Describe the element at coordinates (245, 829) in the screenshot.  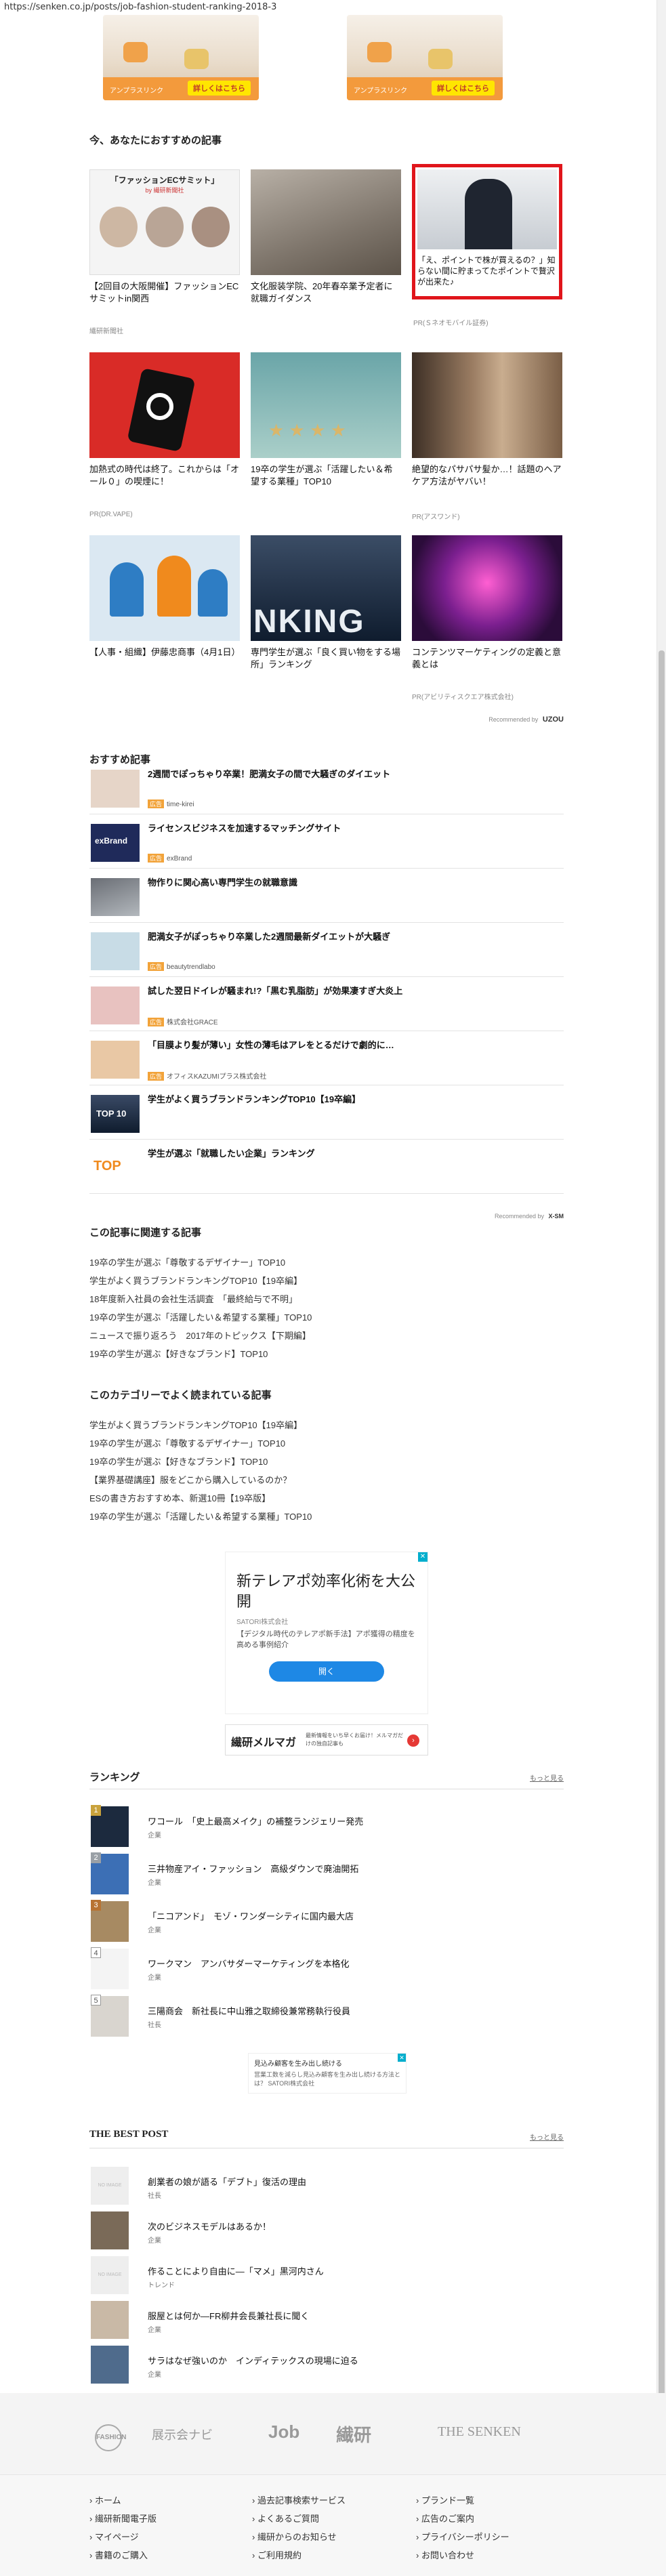
I see `item-title: ライセンスビジネスを加速するマッチングサイト` at that location.